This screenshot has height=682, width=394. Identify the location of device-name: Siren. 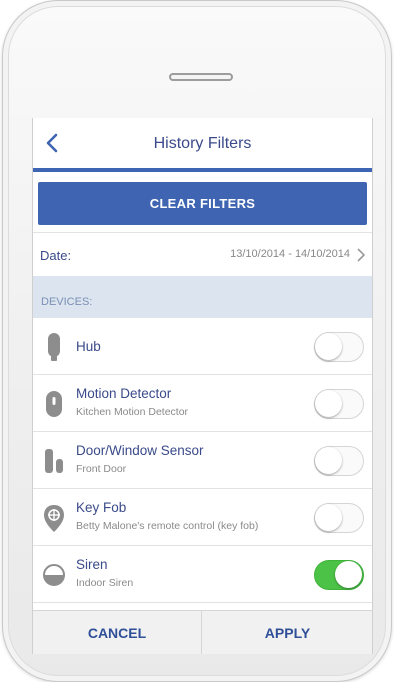
(92, 564).